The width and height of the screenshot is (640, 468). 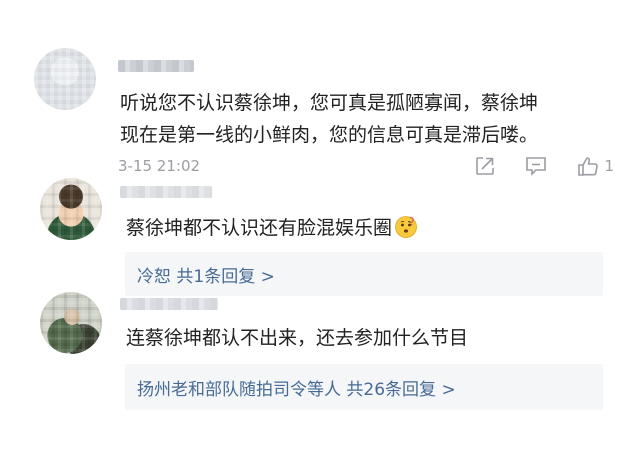 What do you see at coordinates (159, 166) in the screenshot?
I see `comment-timestamp: 3-15 21:02` at bounding box center [159, 166].